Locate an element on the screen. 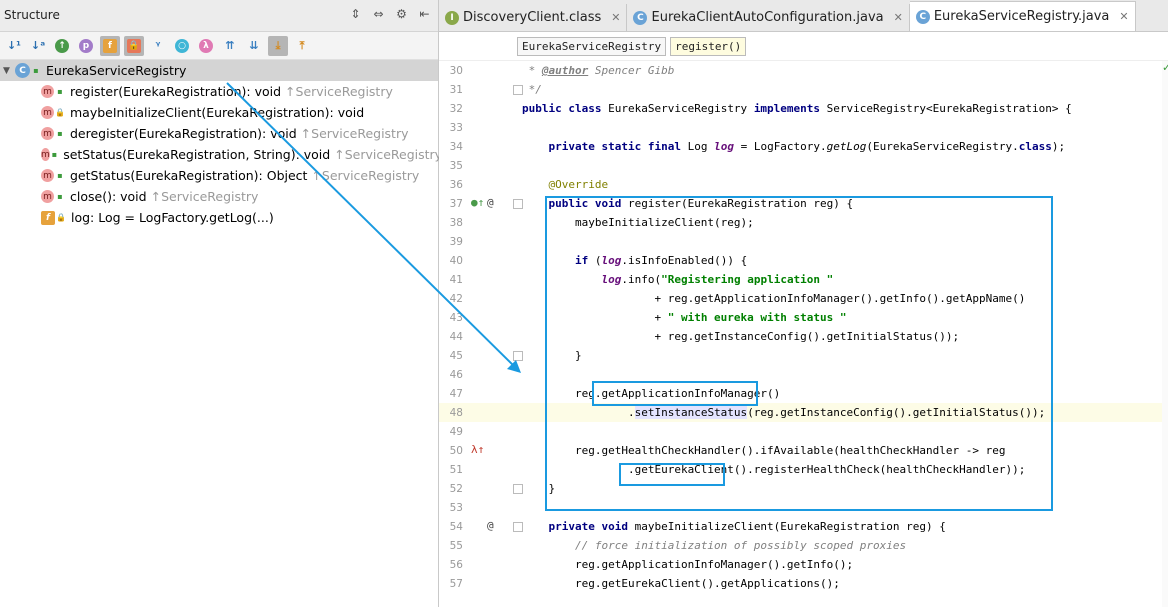 Image resolution: width=1168 pixels, height=607 pixels. inherited-icon: ↑ is located at coordinates (62, 46).